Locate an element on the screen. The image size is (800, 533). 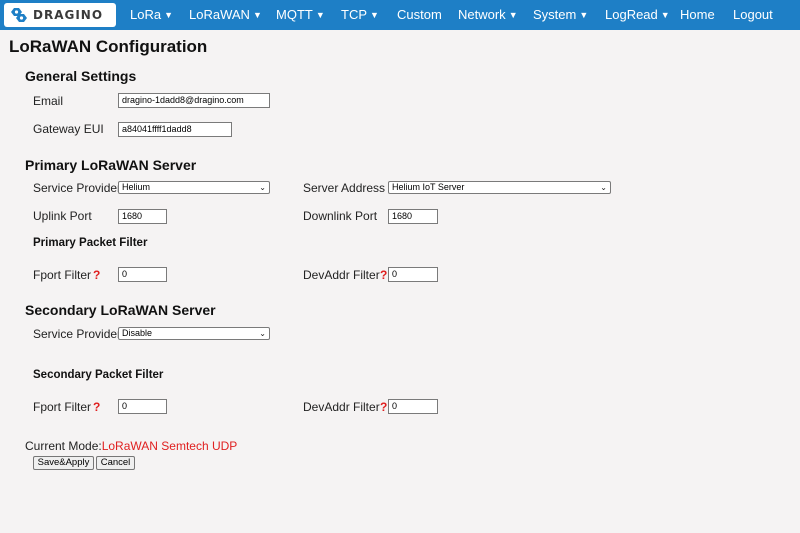
cancel-button: Cancel is located at coordinates (115, 463).